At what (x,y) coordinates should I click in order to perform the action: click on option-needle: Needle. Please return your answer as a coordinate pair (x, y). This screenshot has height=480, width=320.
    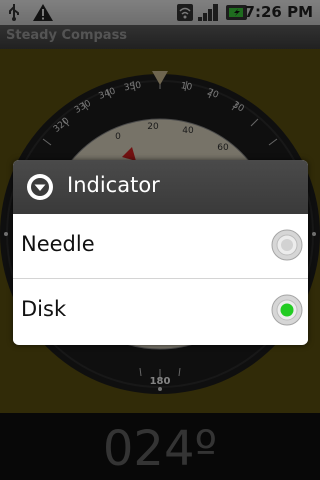
    Looking at the image, I should click on (160, 246).